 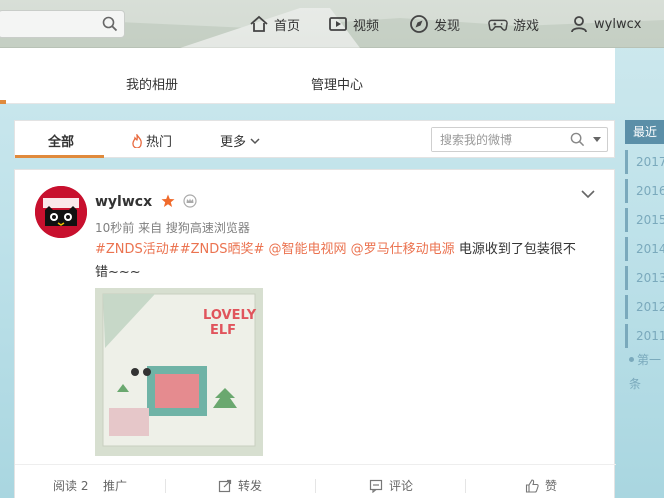 What do you see at coordinates (644, 278) in the screenshot?
I see `year-item-2013: 2013` at bounding box center [644, 278].